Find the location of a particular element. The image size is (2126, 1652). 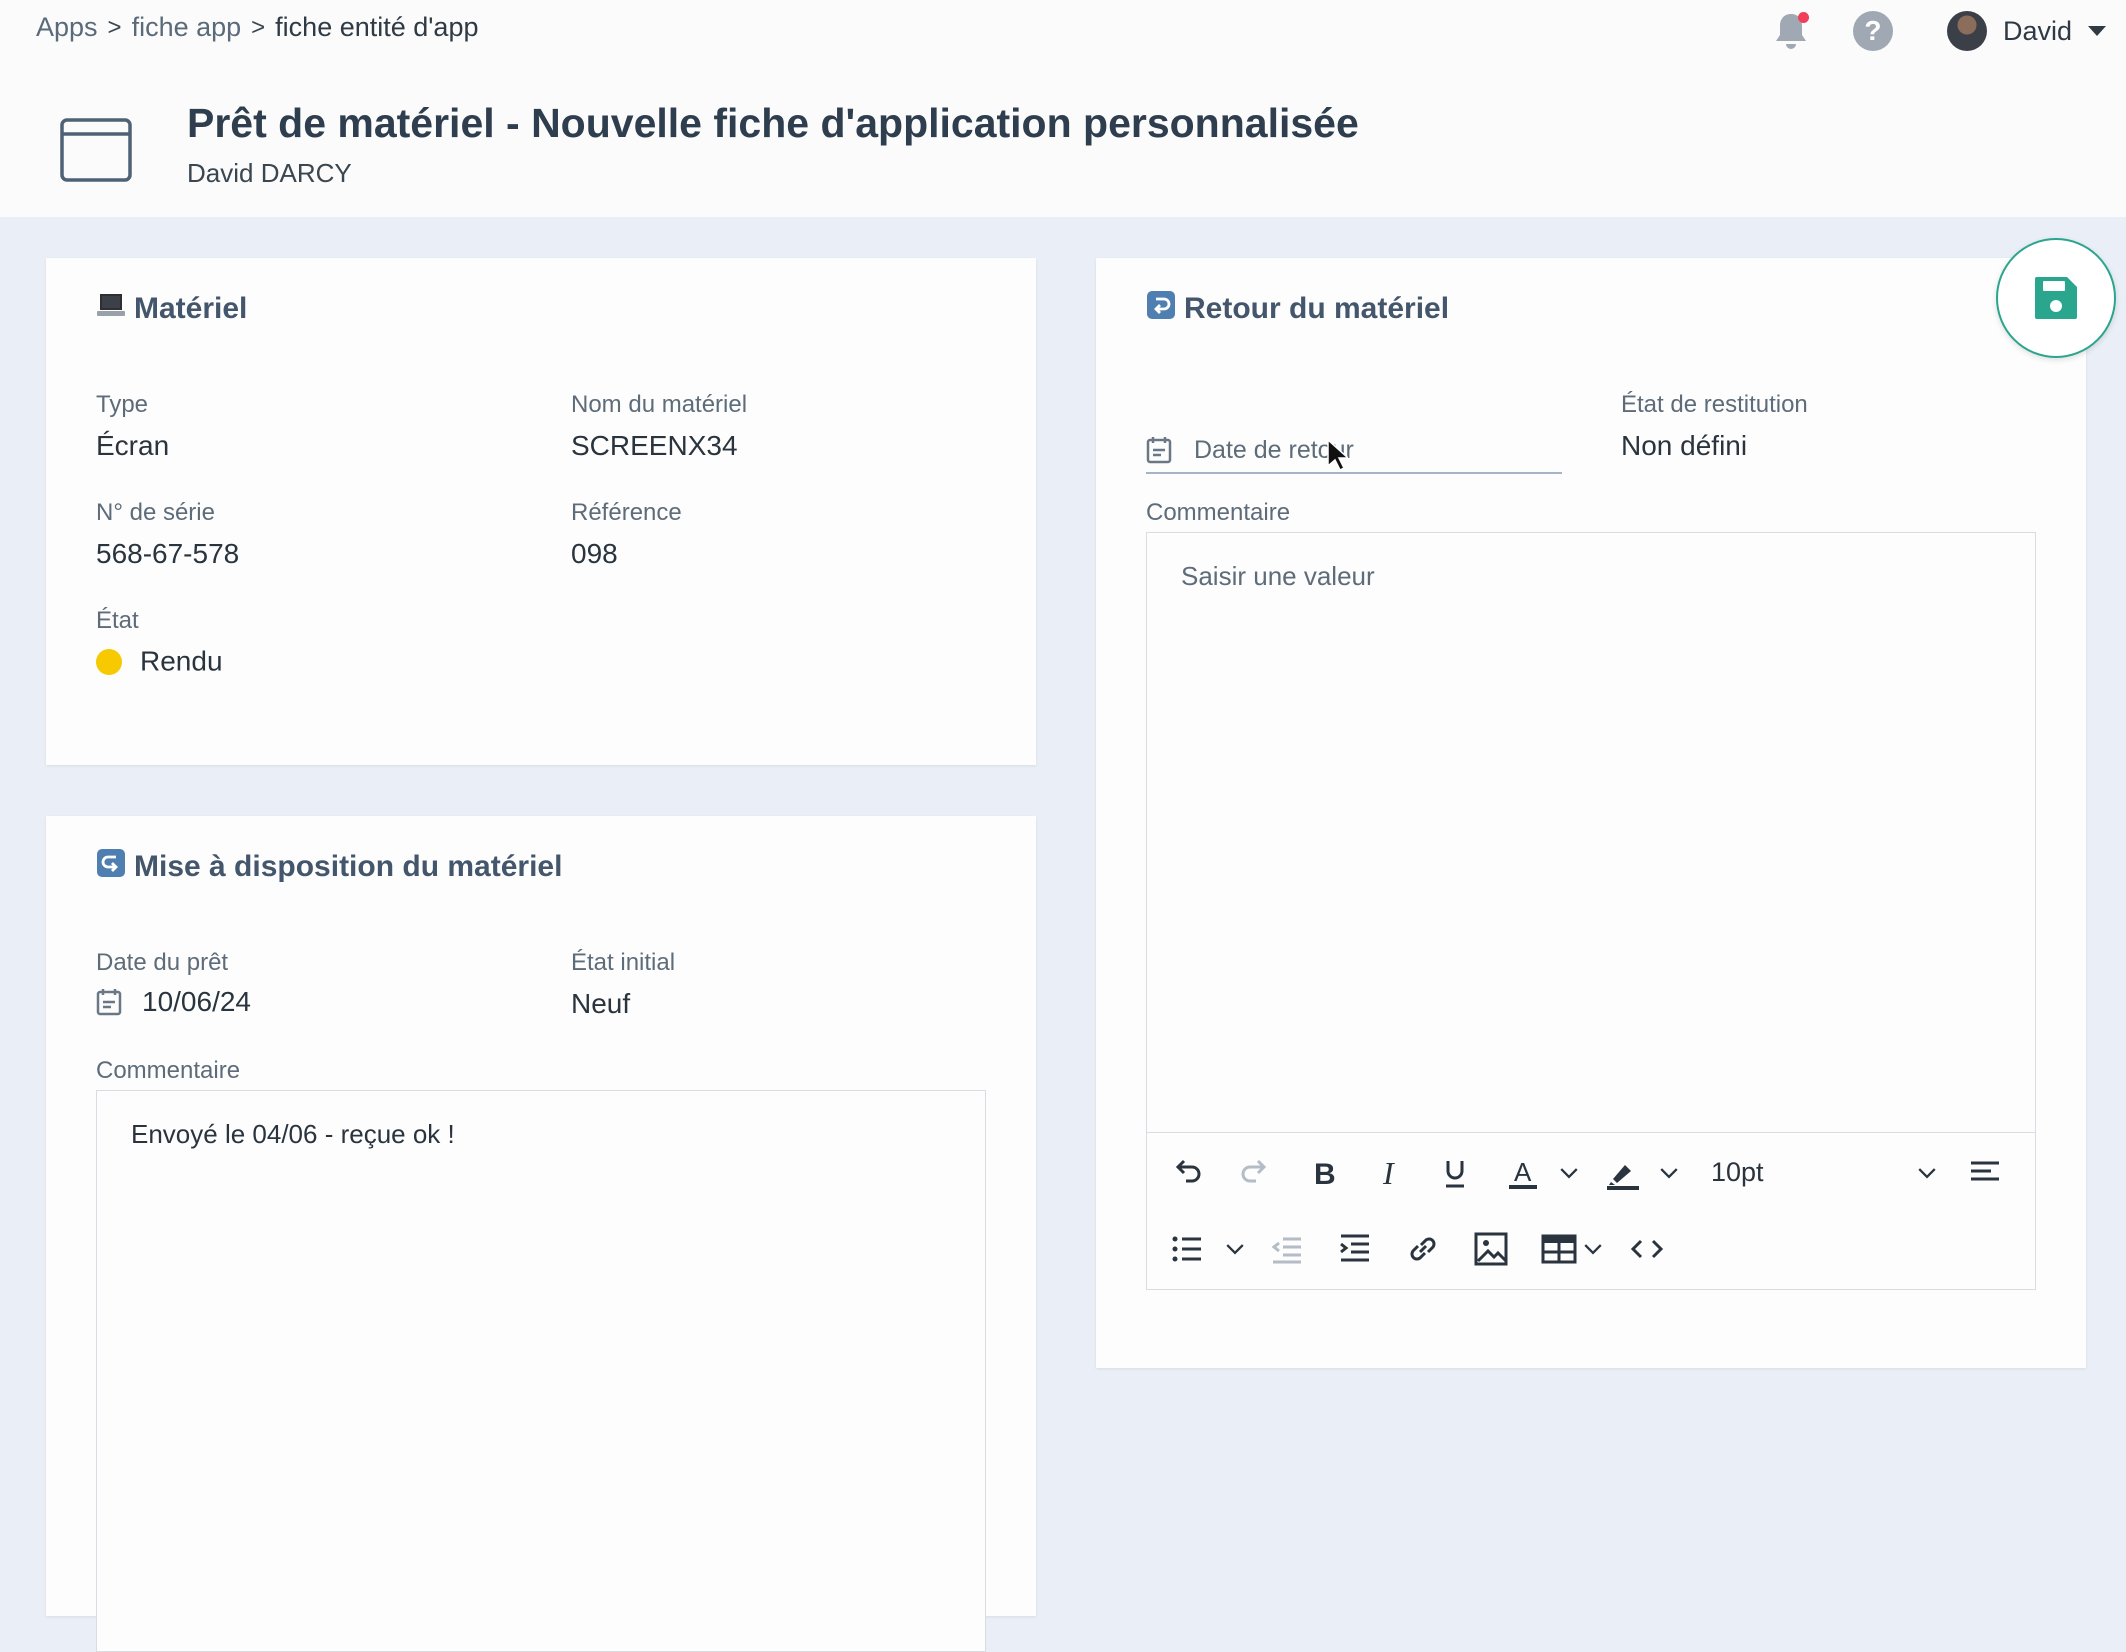

commentaire-retour-label: Commentaire is located at coordinates (1218, 512).